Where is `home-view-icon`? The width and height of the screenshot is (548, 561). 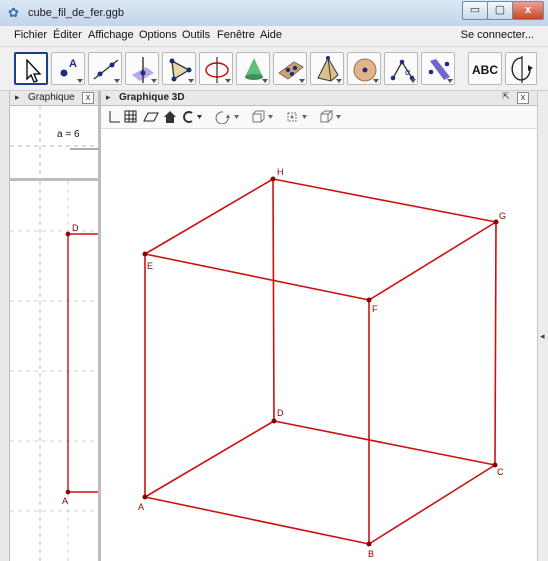
home-view-icon is located at coordinates (170, 117).